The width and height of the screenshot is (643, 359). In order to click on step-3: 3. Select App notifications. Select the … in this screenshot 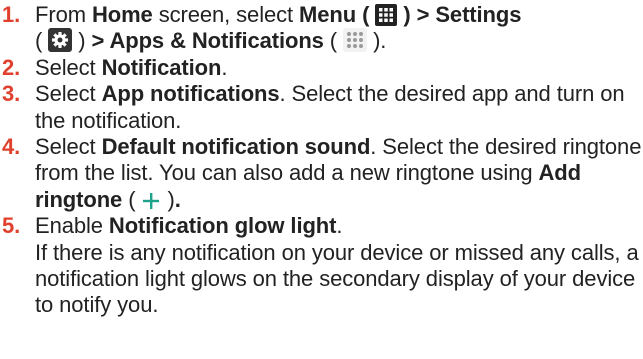, I will do `click(322, 107)`.